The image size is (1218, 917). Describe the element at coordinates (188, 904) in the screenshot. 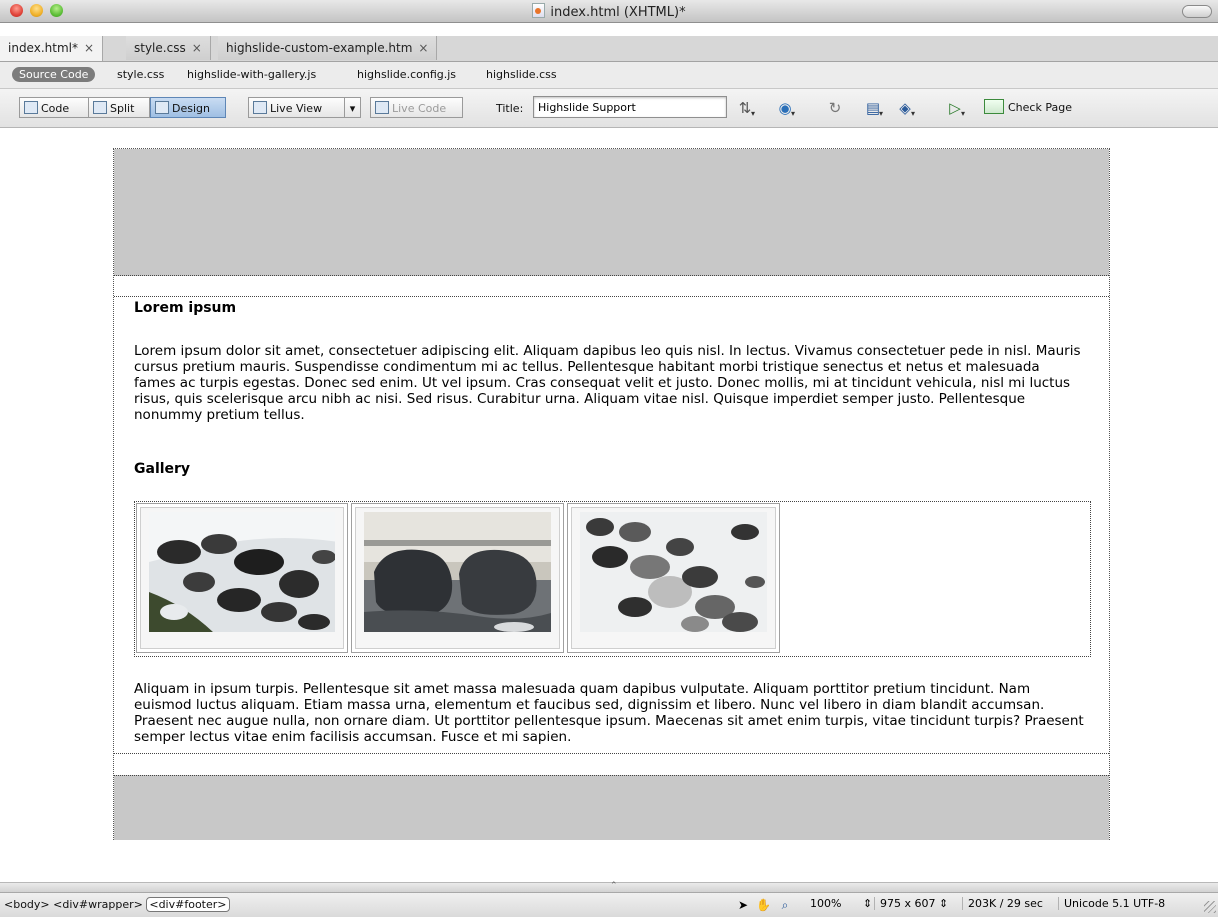

I see `tag-div-footer: <div#footer>` at that location.